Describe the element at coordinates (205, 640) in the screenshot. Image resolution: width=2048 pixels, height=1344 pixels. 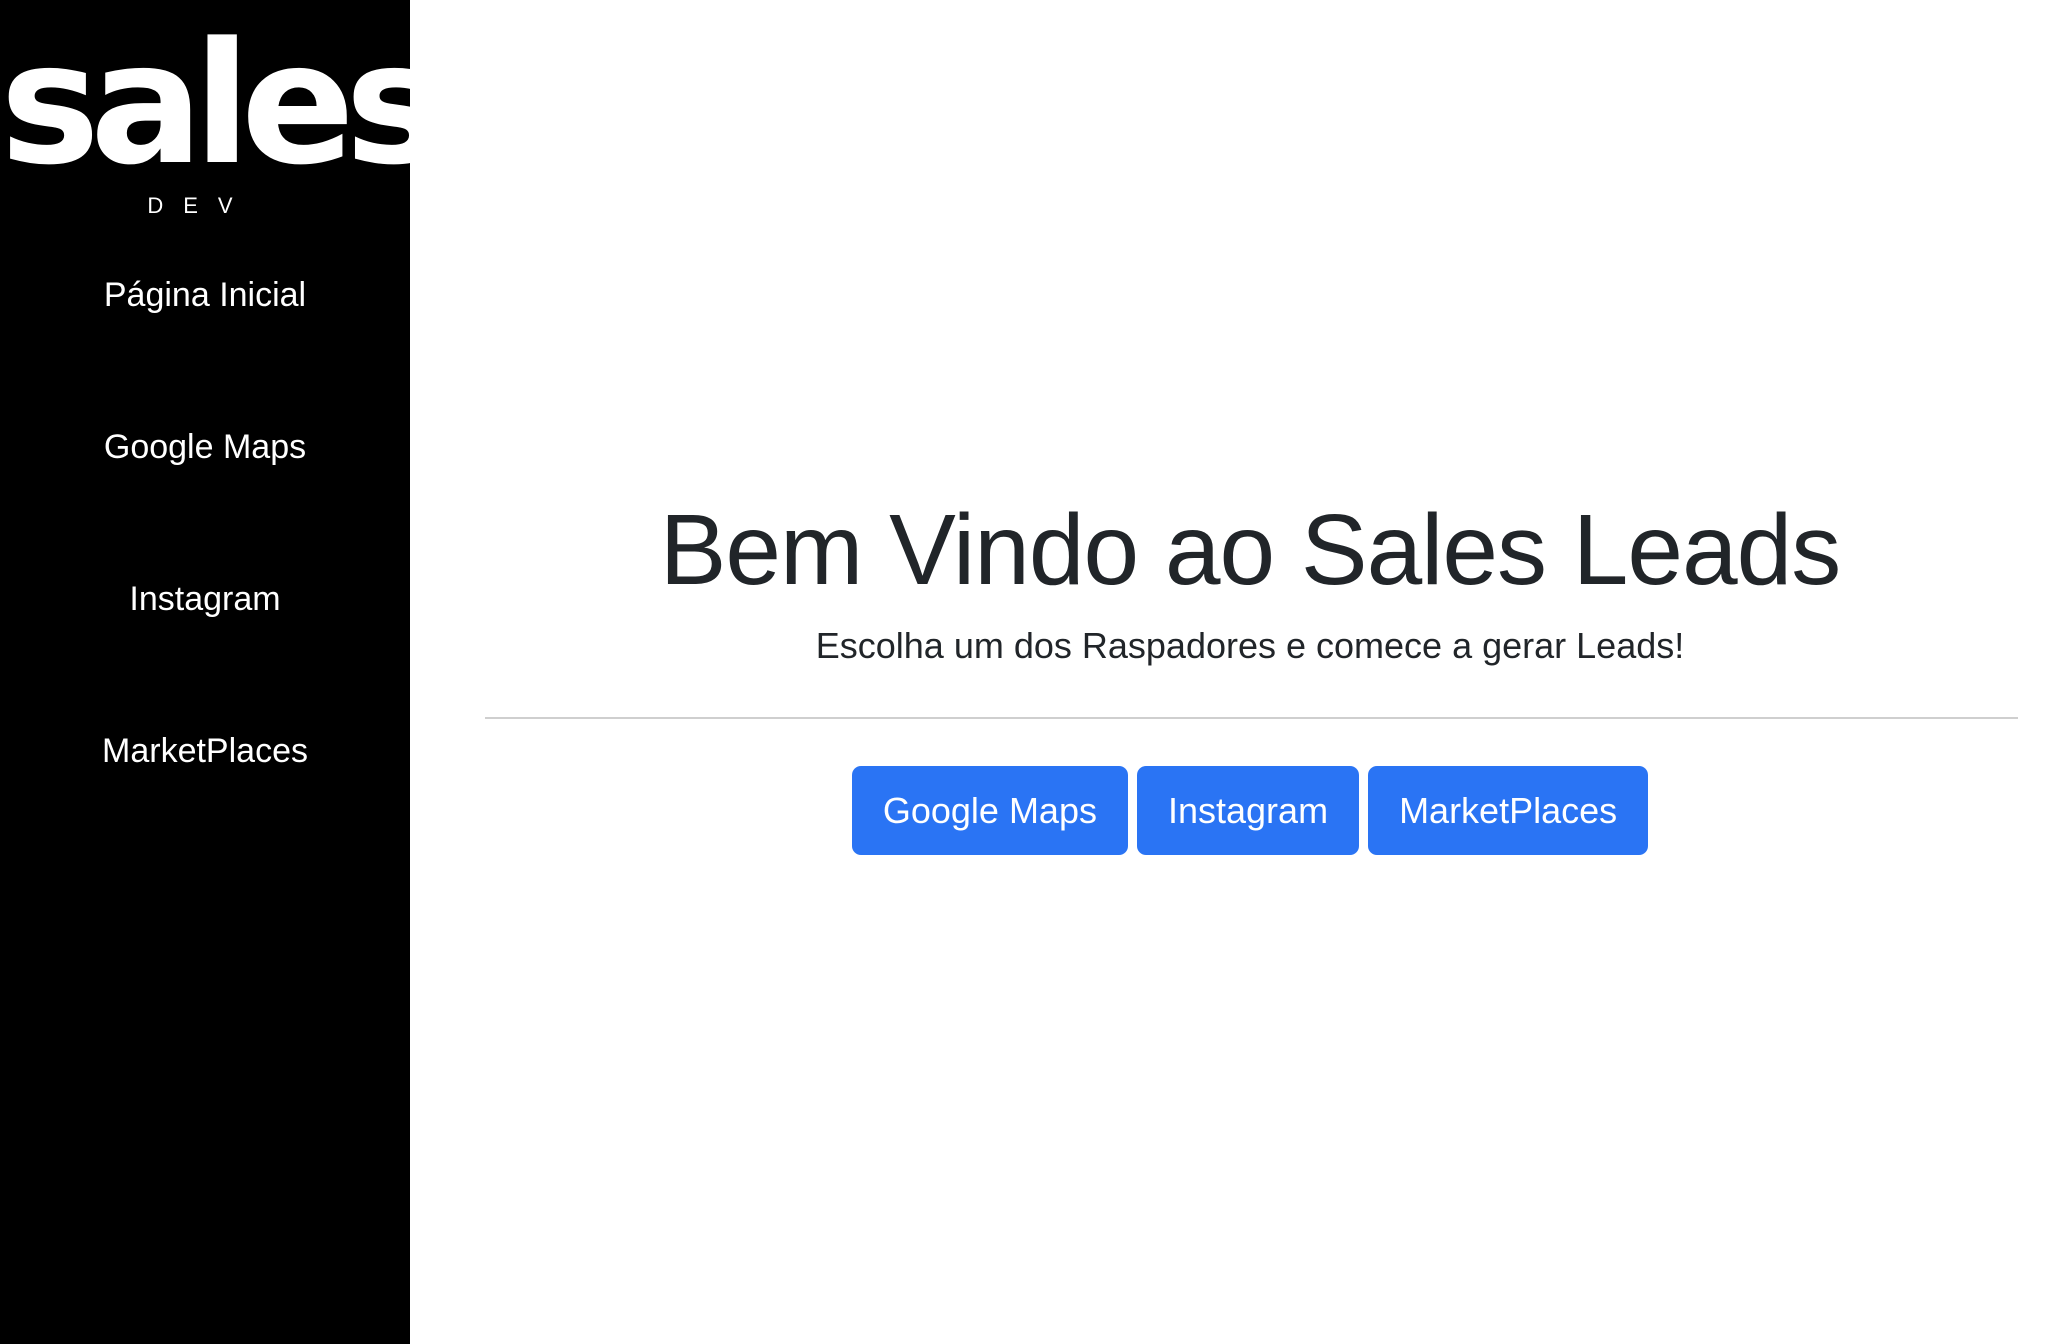
I see `sidebar-item-instagram: Instagram` at that location.